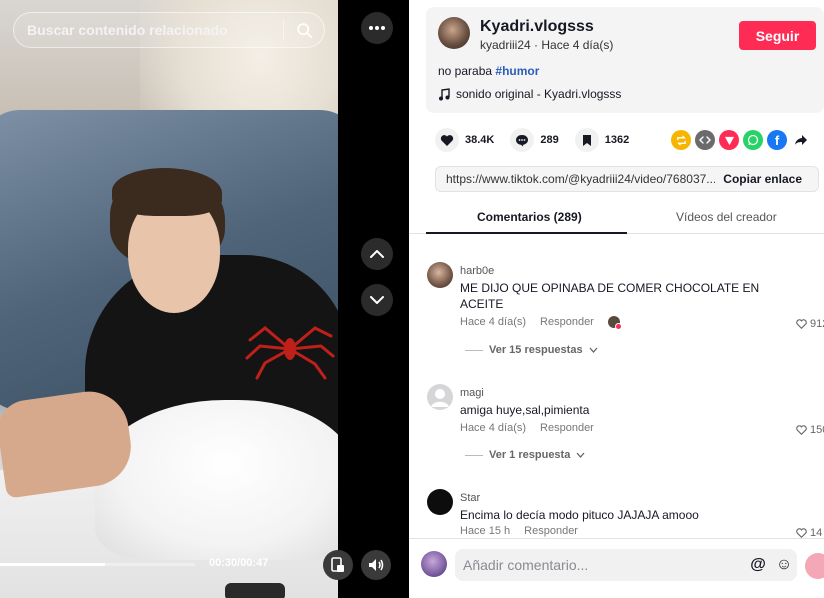 The image size is (824, 598). I want to click on floating-player-icon, so click(337, 564).